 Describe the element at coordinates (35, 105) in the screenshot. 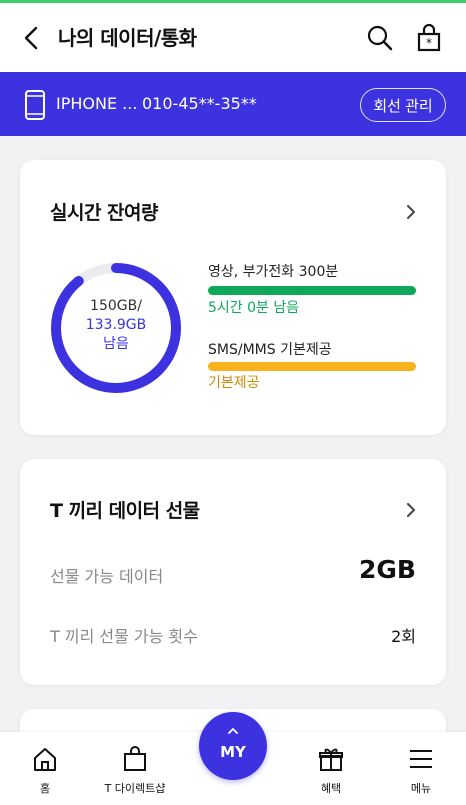

I see `phone-icon` at that location.